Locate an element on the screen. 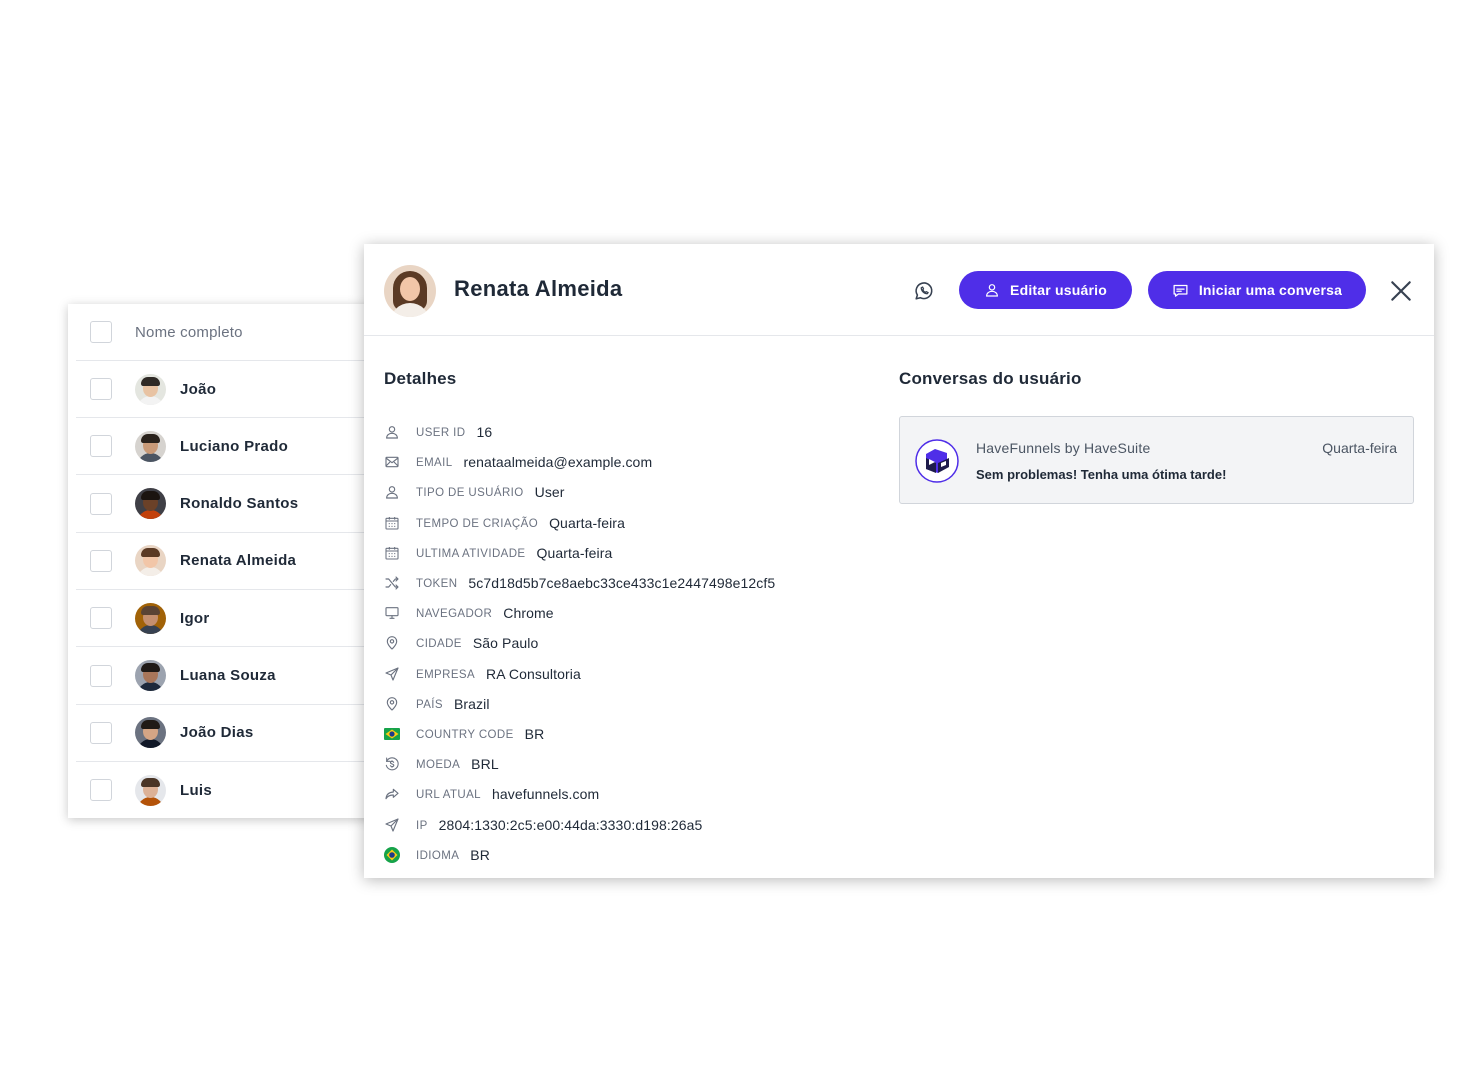 This screenshot has height=1080, width=1480. table-row: João Dias is located at coordinates (232, 733).